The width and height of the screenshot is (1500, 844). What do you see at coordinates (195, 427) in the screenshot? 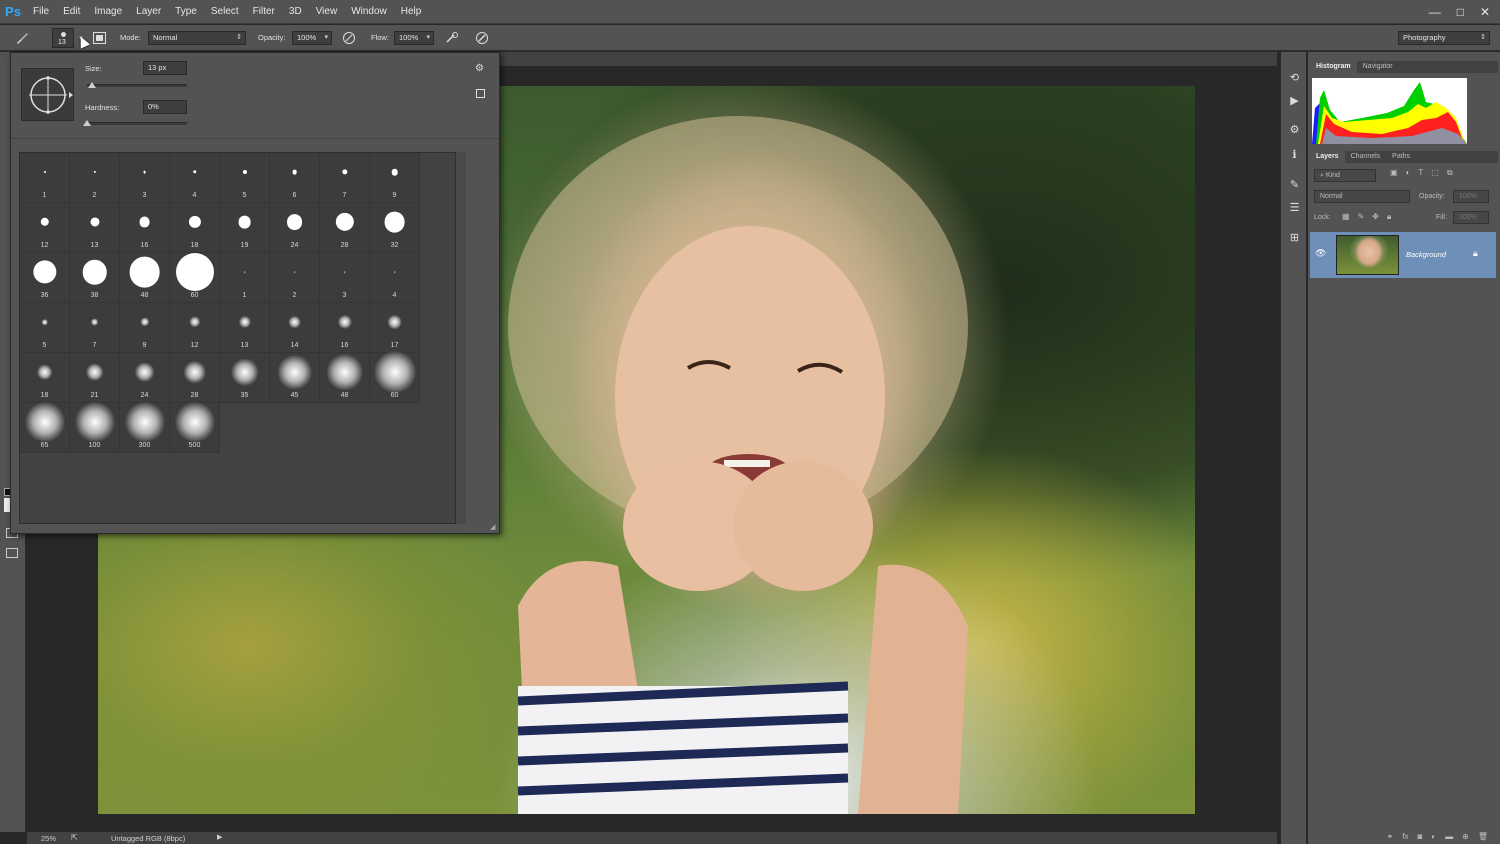
I see `brush-preset: 500` at bounding box center [195, 427].